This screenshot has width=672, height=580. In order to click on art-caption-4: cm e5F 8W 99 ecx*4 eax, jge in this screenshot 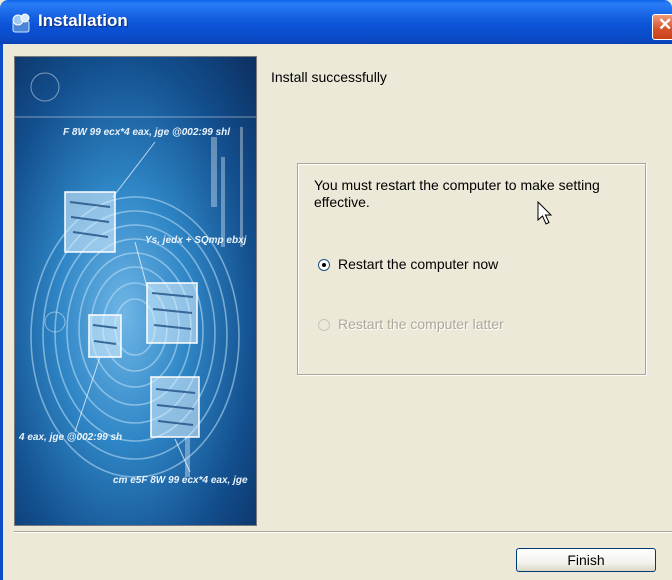, I will do `click(180, 480)`.